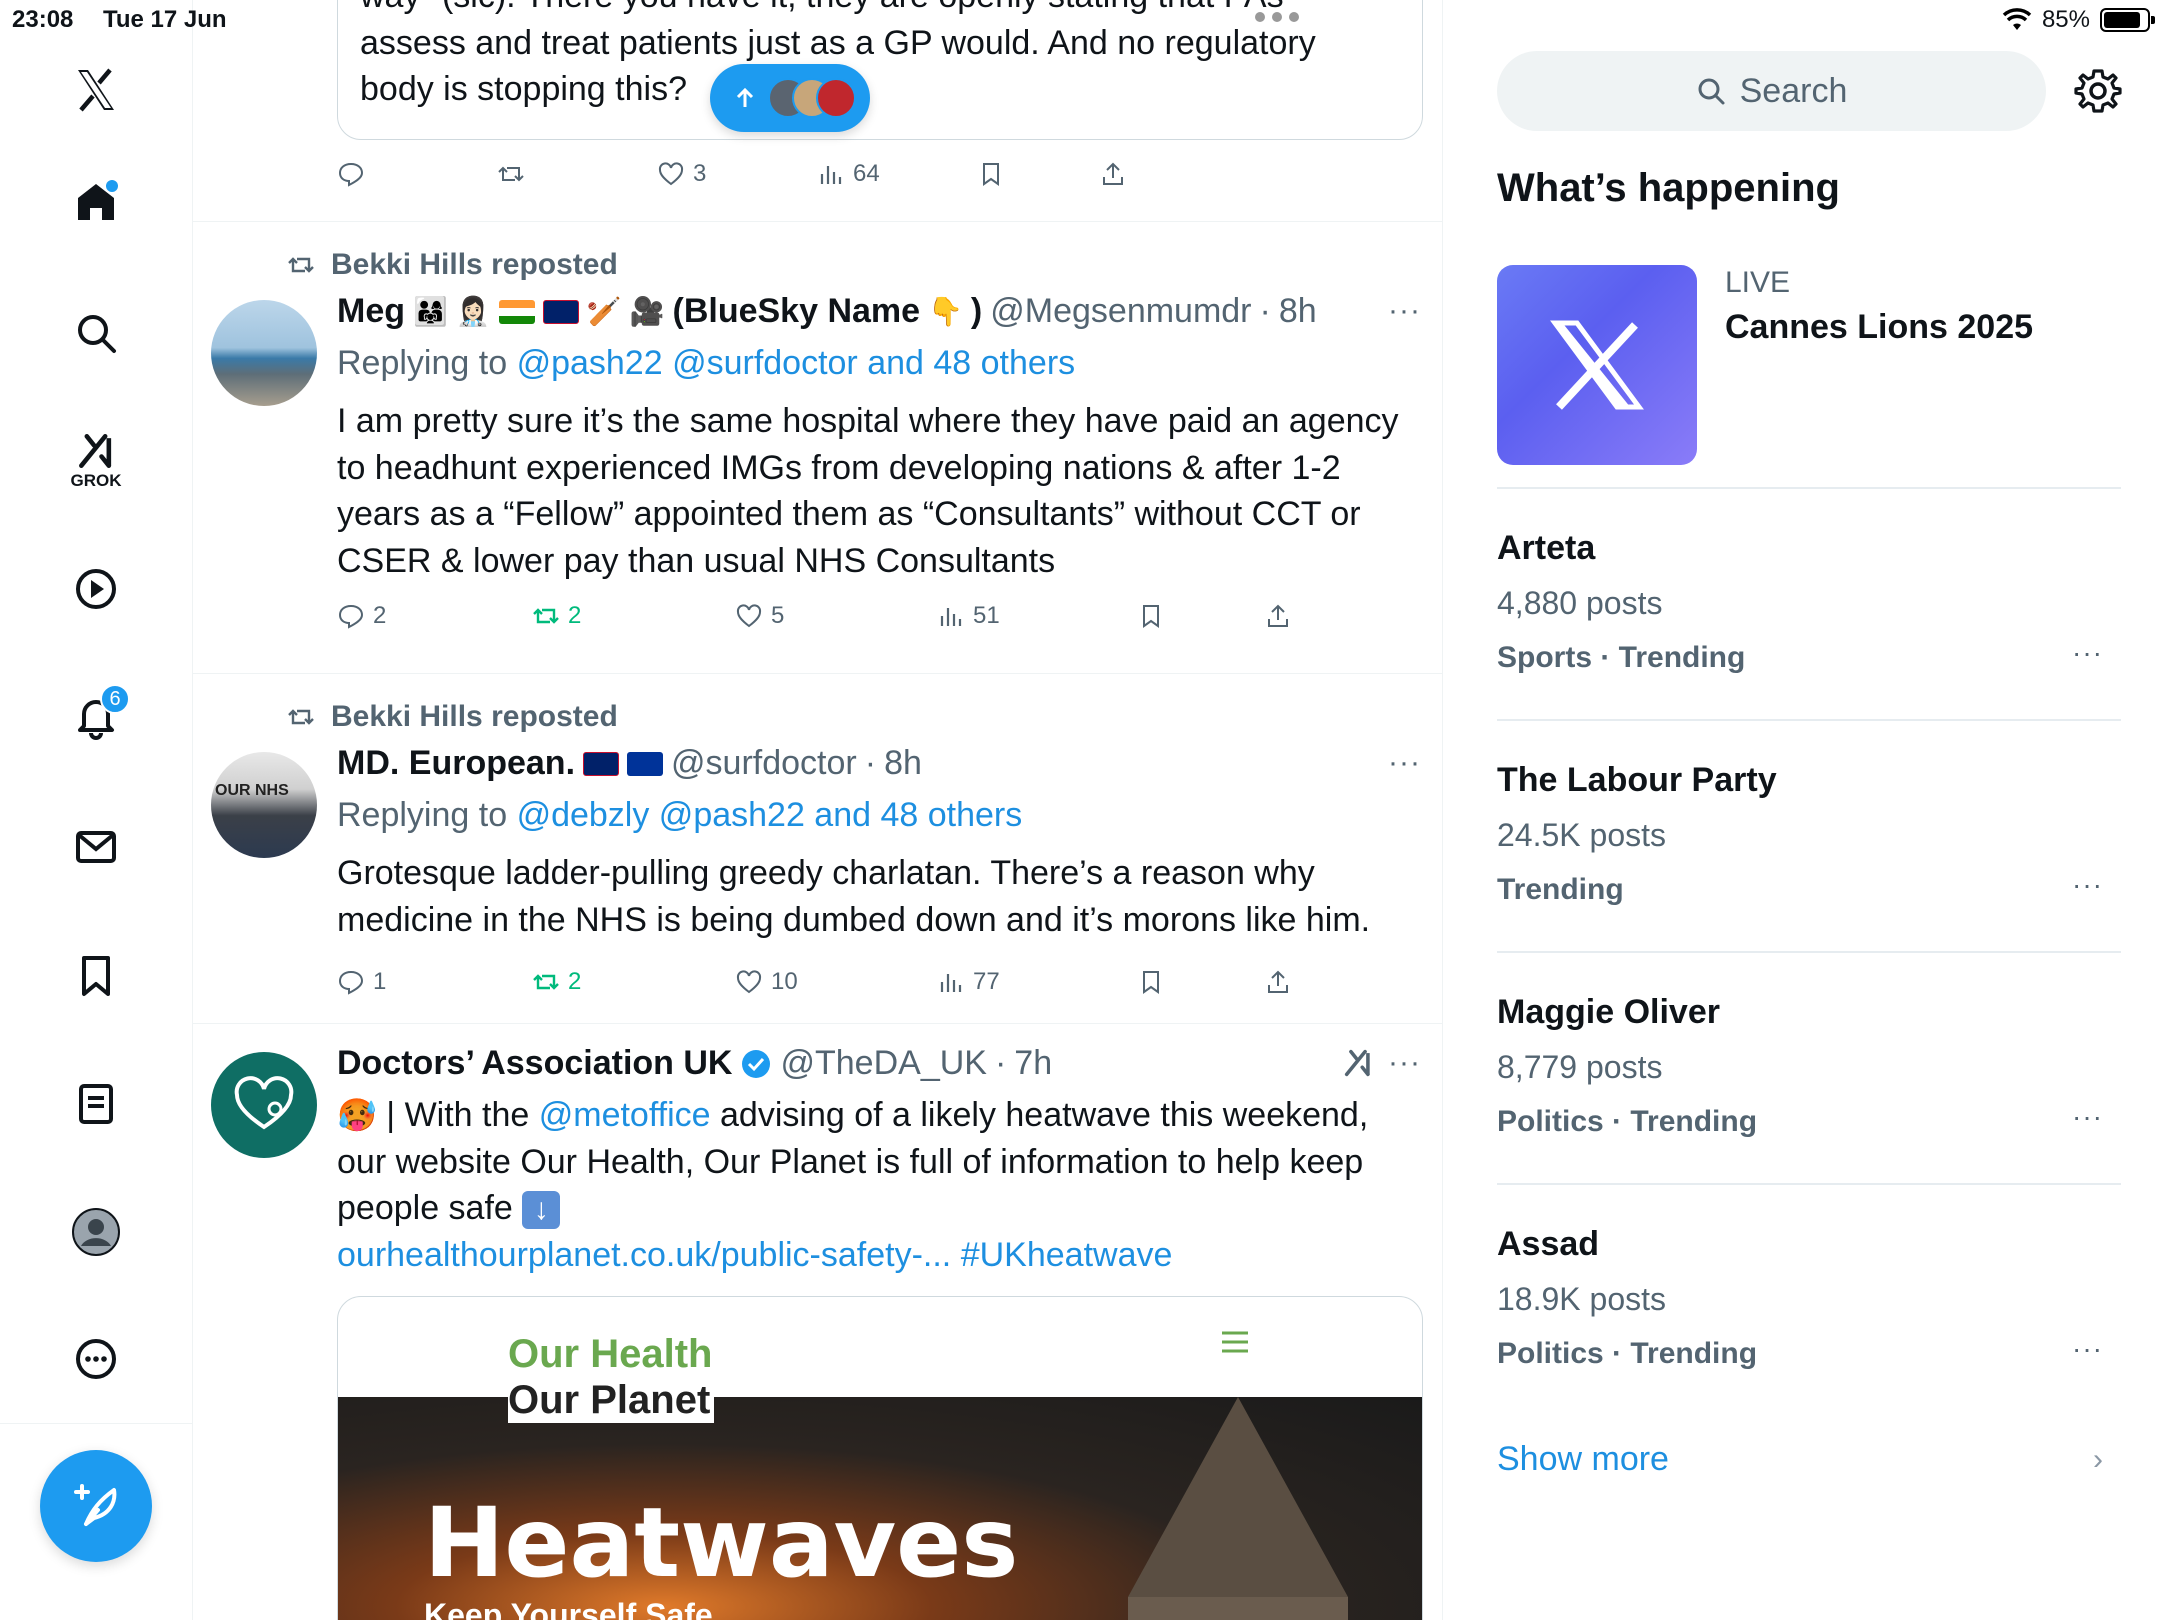 The width and height of the screenshot is (2160, 1620). Describe the element at coordinates (1597, 365) in the screenshot. I see `live-event-thumbnail` at that location.